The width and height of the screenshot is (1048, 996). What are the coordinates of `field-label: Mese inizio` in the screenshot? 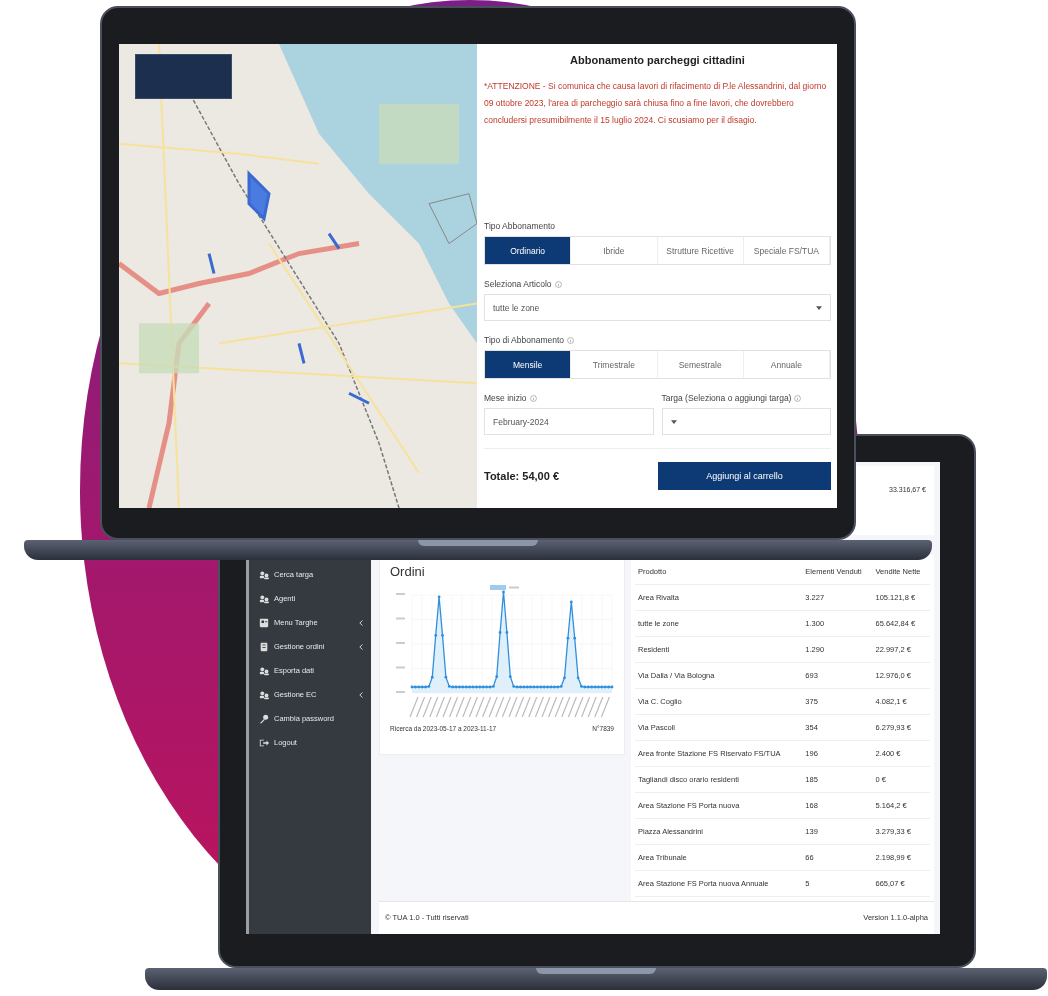 It's located at (505, 398).